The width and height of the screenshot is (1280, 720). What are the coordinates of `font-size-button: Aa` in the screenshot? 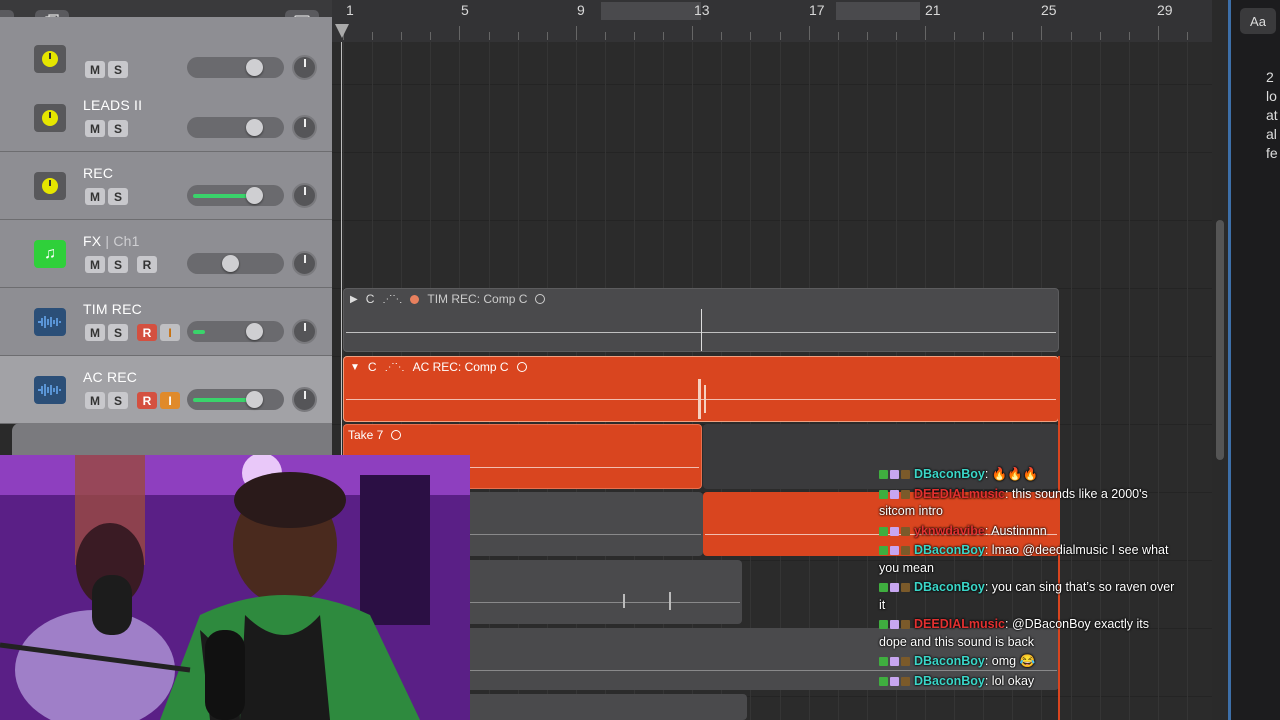 It's located at (1258, 21).